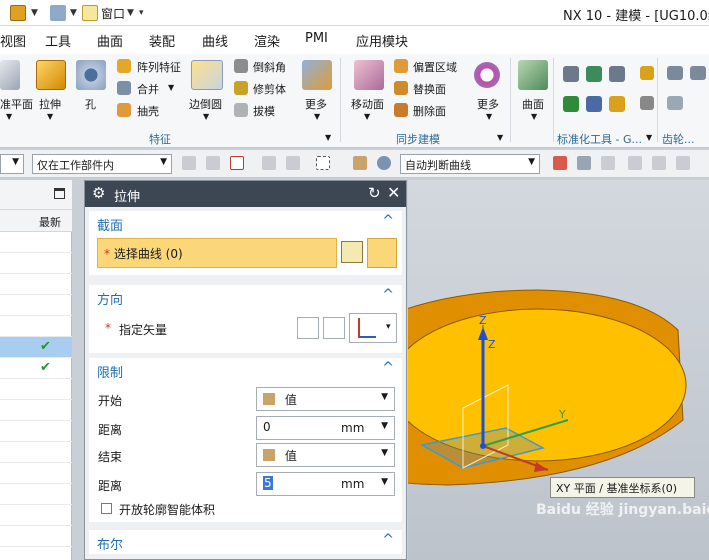 The width and height of the screenshot is (709, 560). Describe the element at coordinates (267, 40) in the screenshot. I see `menu-render: 渲染` at that location.